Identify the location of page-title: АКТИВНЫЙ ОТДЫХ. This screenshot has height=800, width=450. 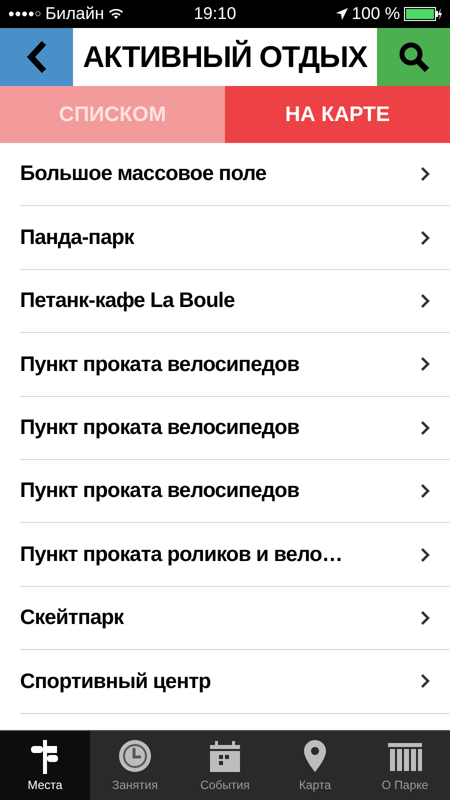
(225, 57).